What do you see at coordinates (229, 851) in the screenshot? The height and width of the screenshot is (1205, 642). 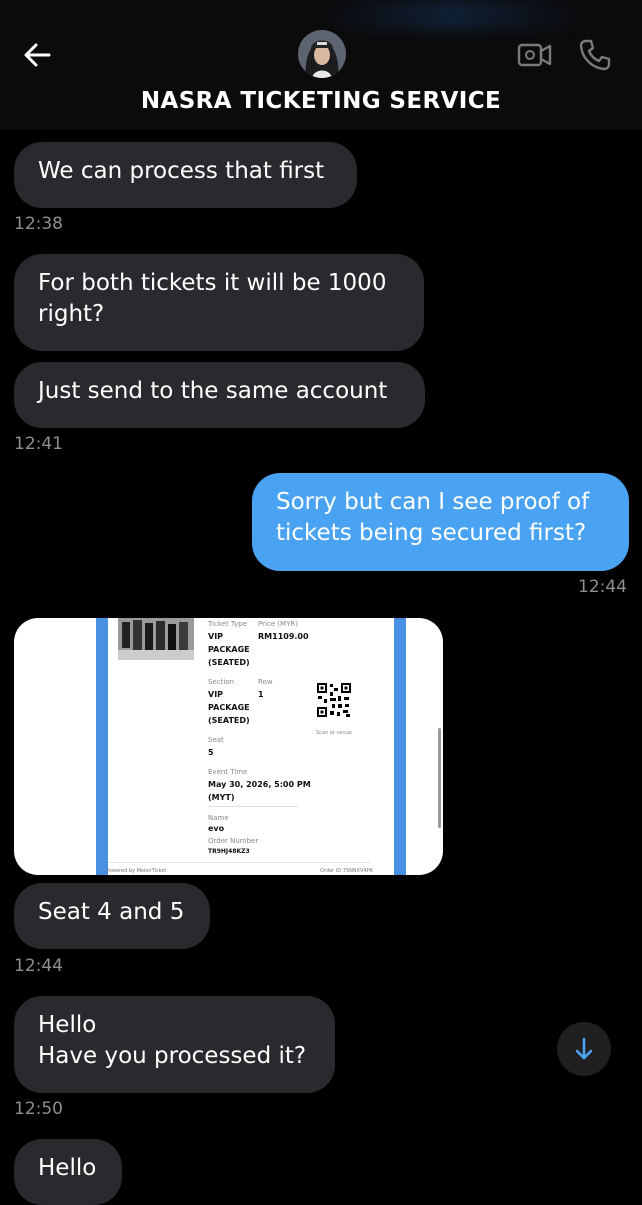 I see `order-number-value: TR9HJ48KZ3` at bounding box center [229, 851].